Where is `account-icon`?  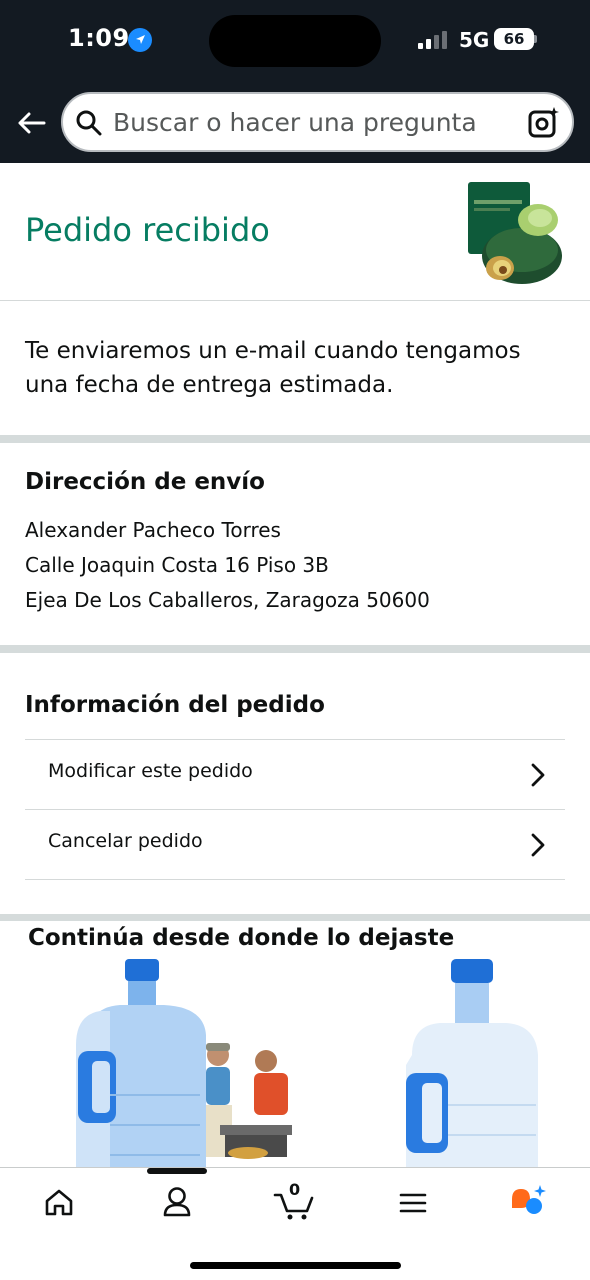 account-icon is located at coordinates (177, 1202).